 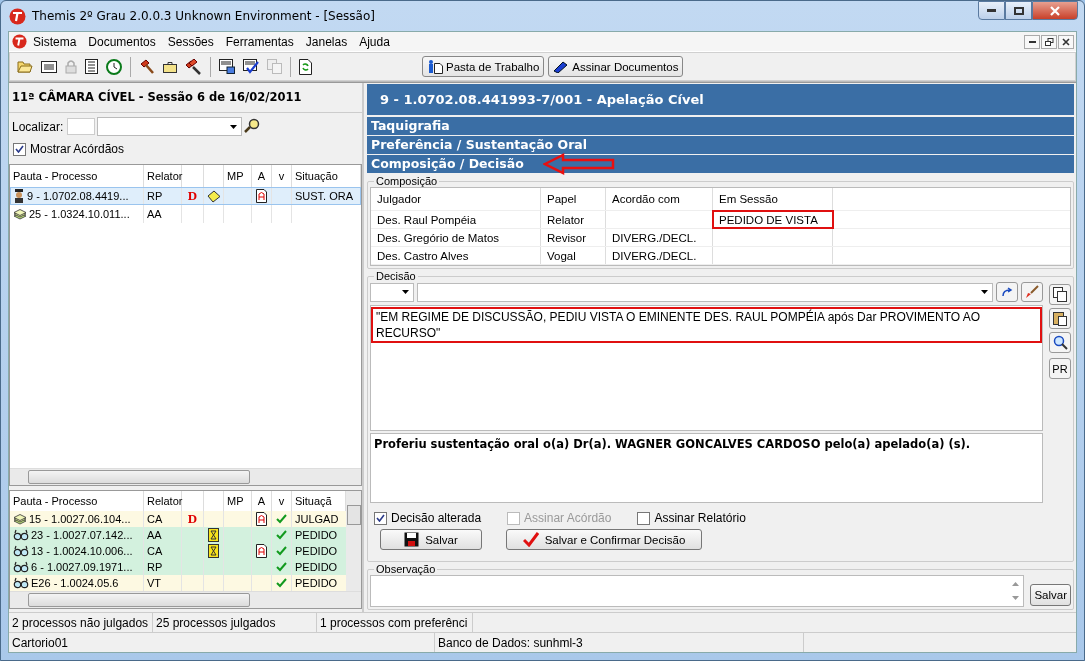 I want to click on refresh-document-icon, so click(x=305, y=66).